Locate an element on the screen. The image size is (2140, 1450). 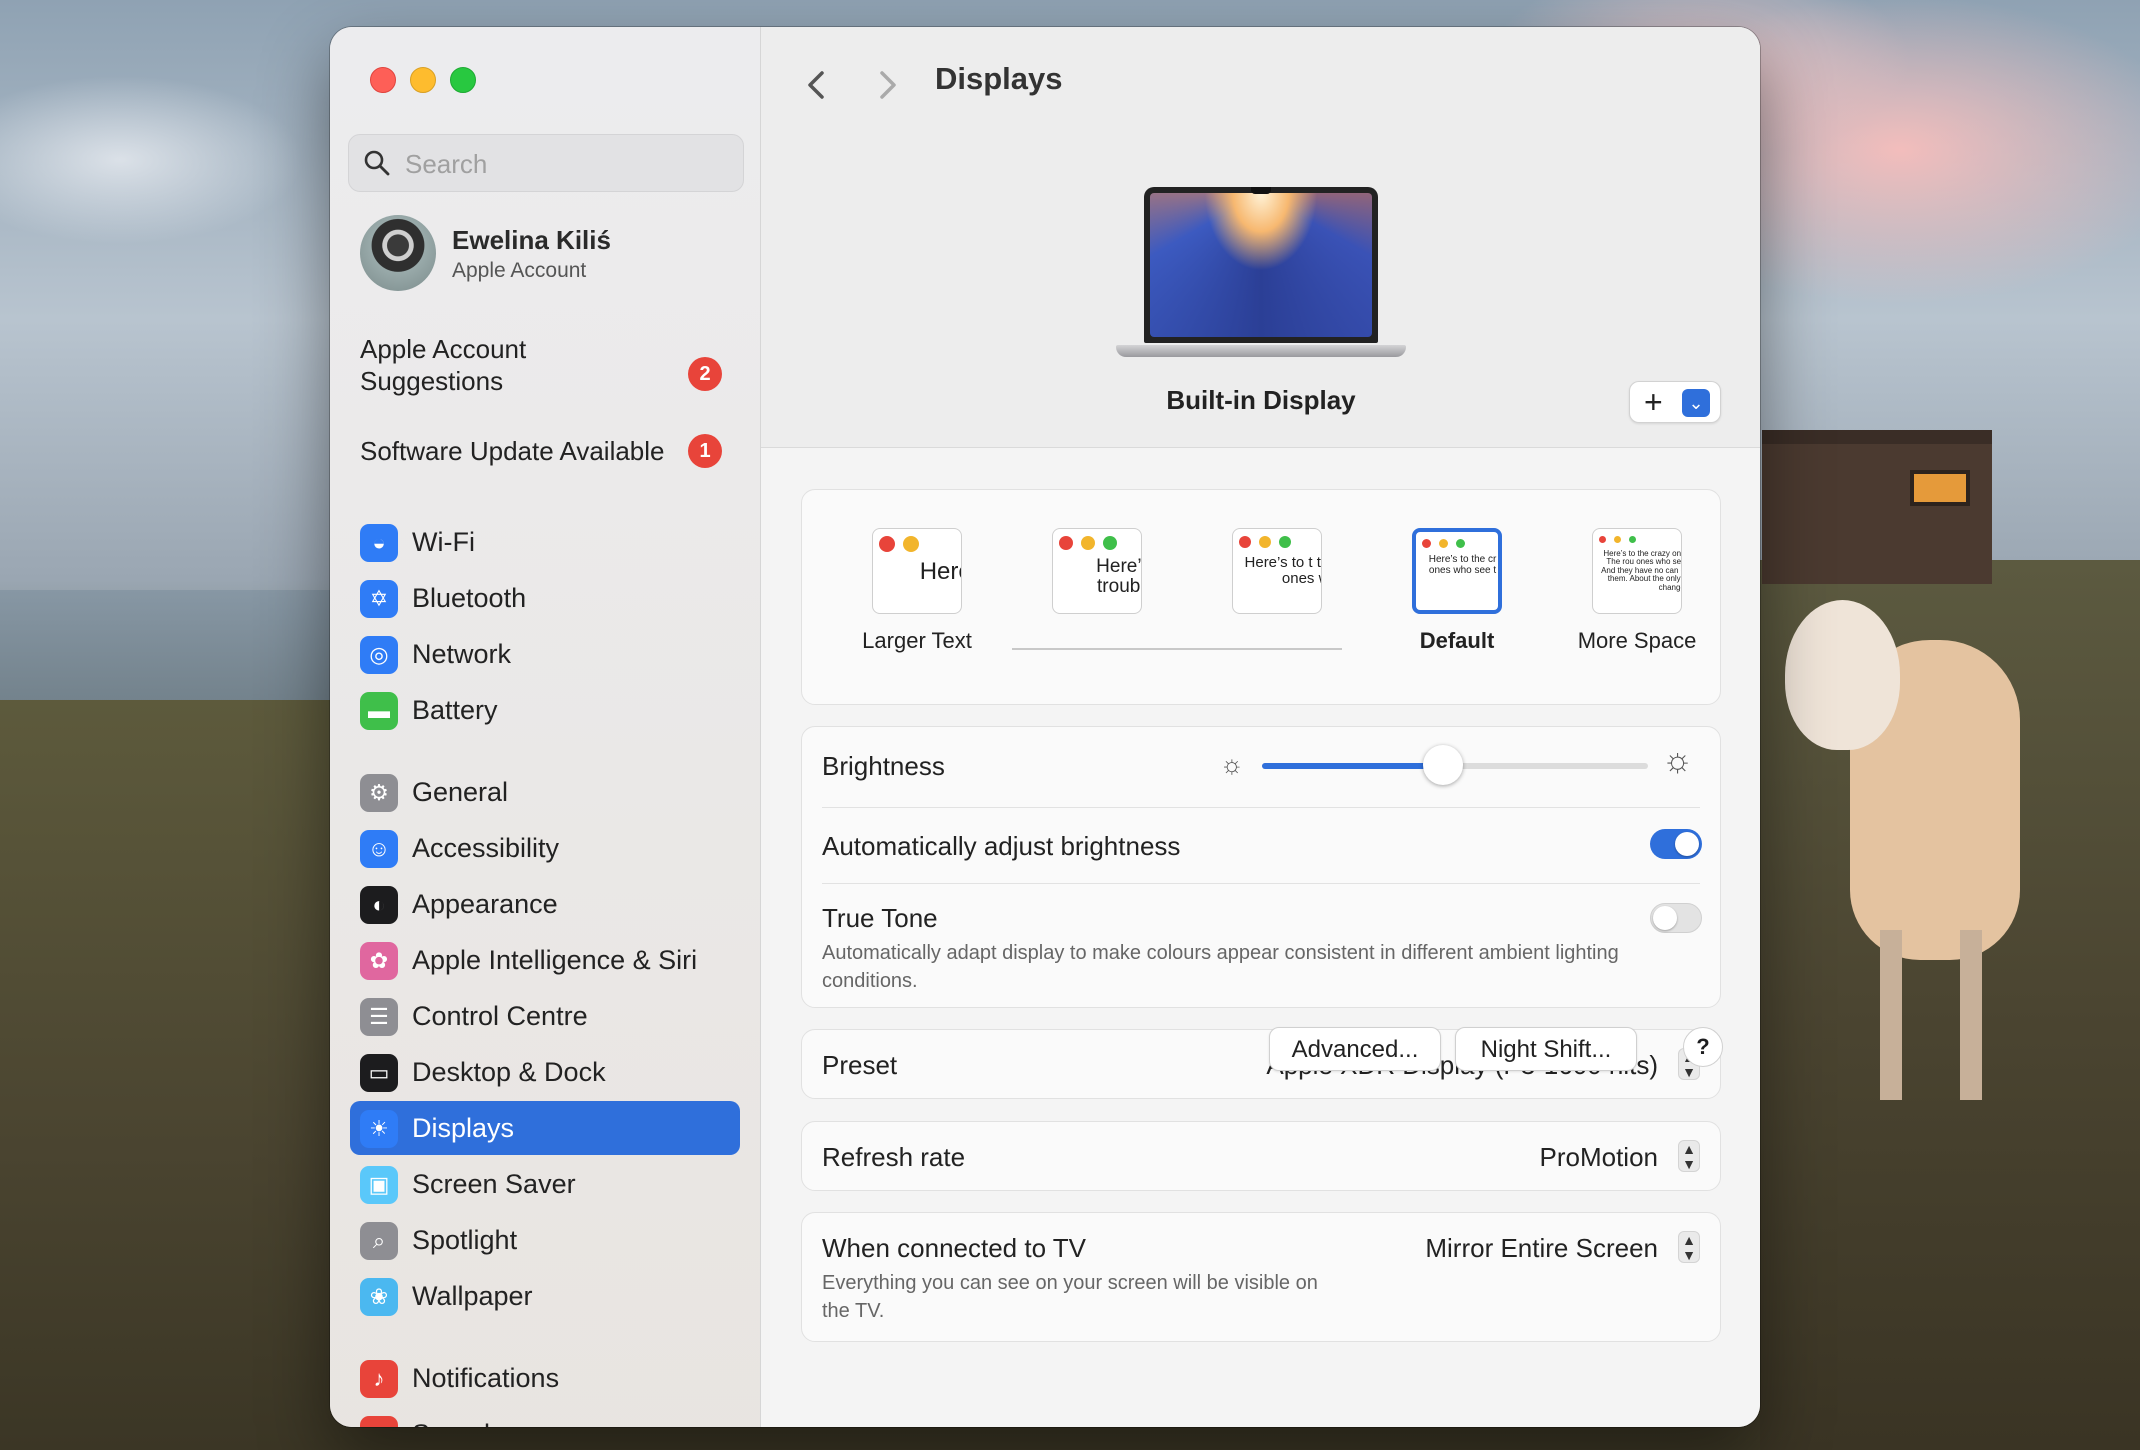
true-tone-toggle is located at coordinates (1676, 918).